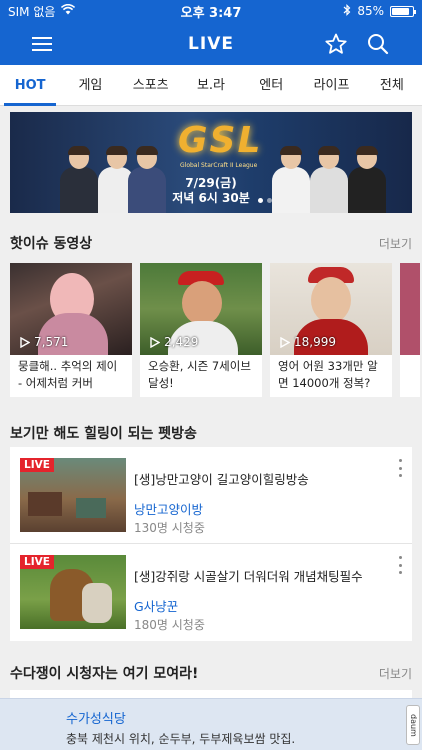 The height and width of the screenshot is (750, 422). What do you see at coordinates (331, 309) in the screenshot?
I see `video-thumbnail: 18,999` at bounding box center [331, 309].